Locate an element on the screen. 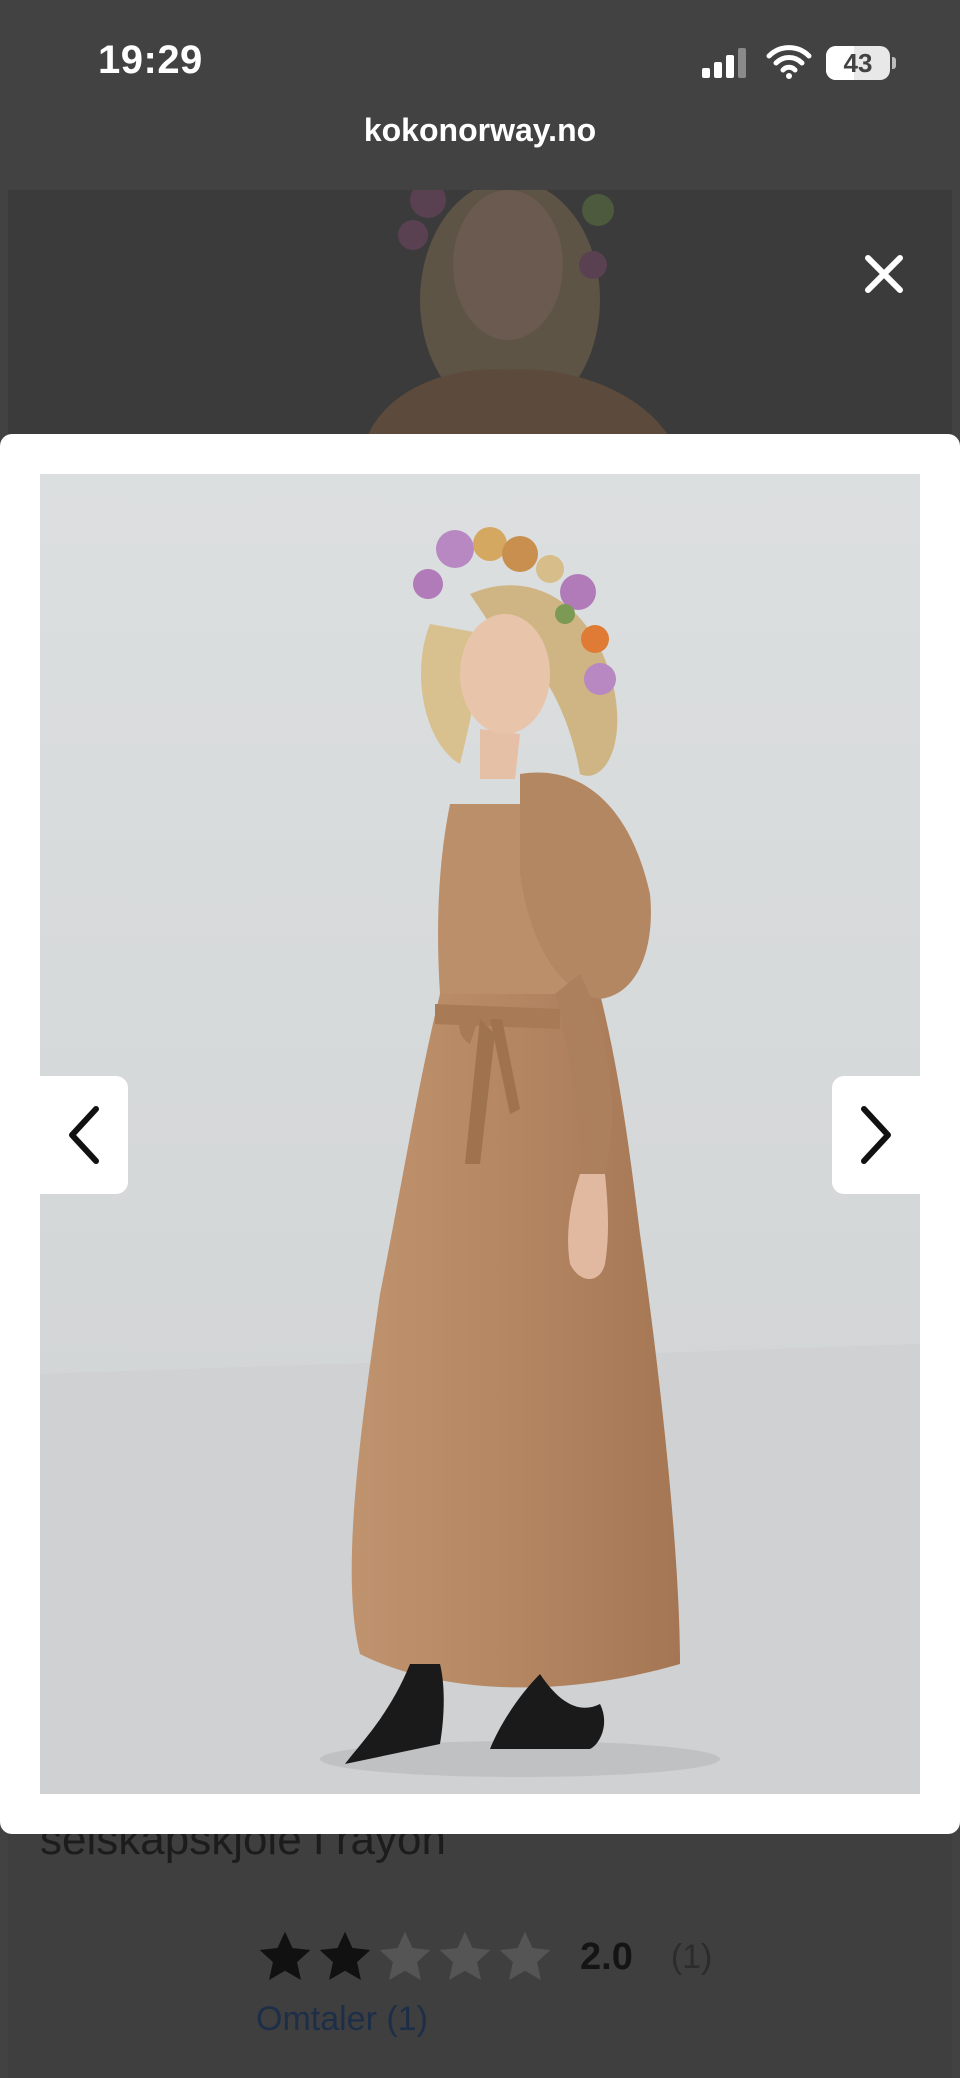 The image size is (960, 2078). rating-stars is located at coordinates (406, 1957).